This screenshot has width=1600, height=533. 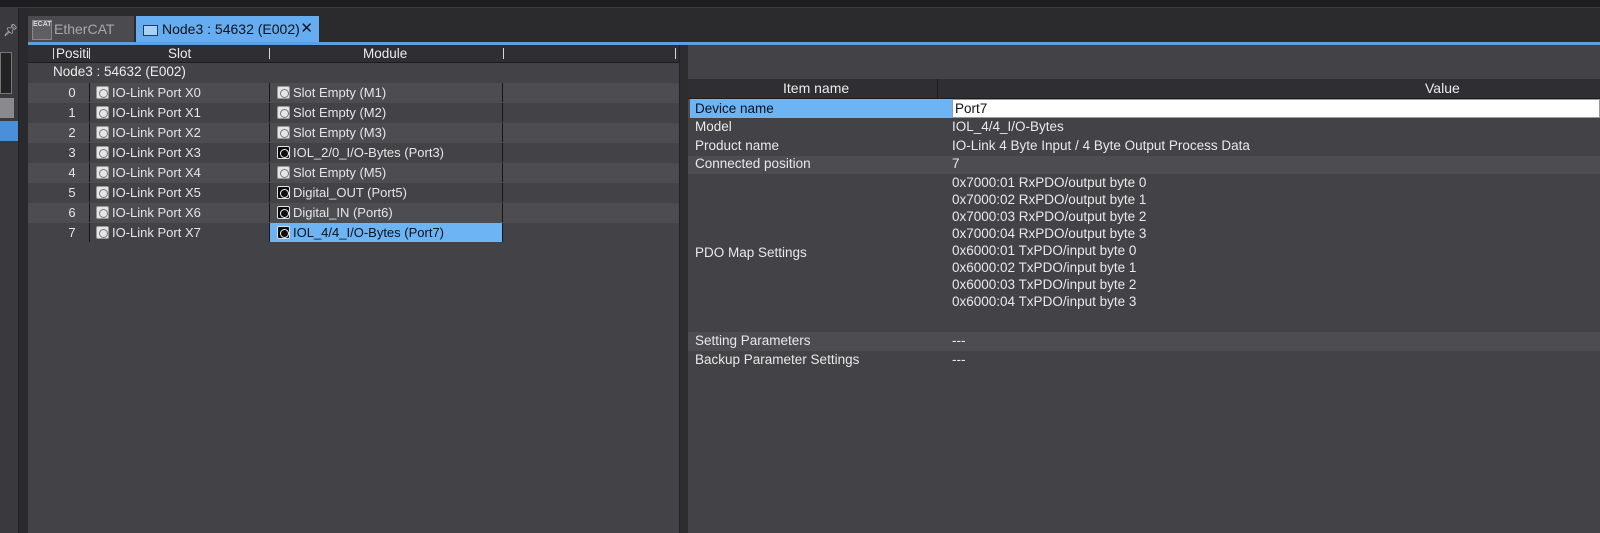 I want to click on panel-splitter, so click(x=684, y=289).